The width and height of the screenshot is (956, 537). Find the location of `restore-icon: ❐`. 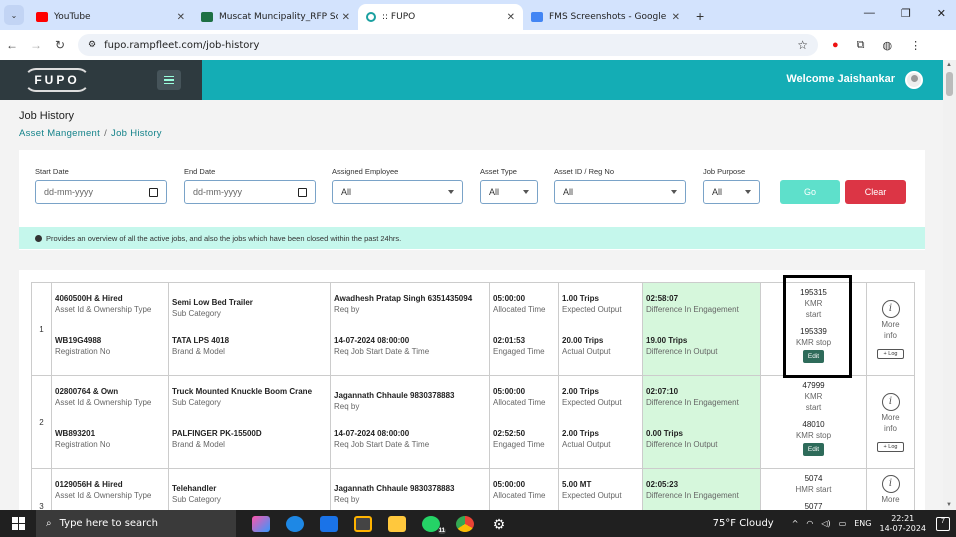

restore-icon: ❐ is located at coordinates (906, 13).